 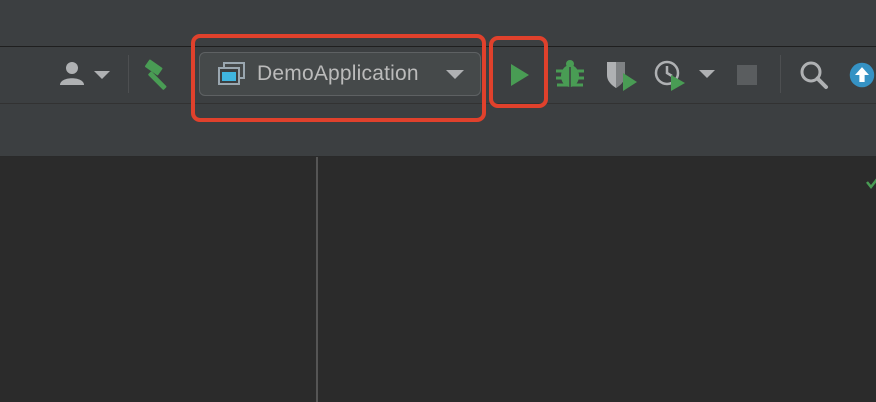 I want to click on title-bar, so click(x=438, y=23).